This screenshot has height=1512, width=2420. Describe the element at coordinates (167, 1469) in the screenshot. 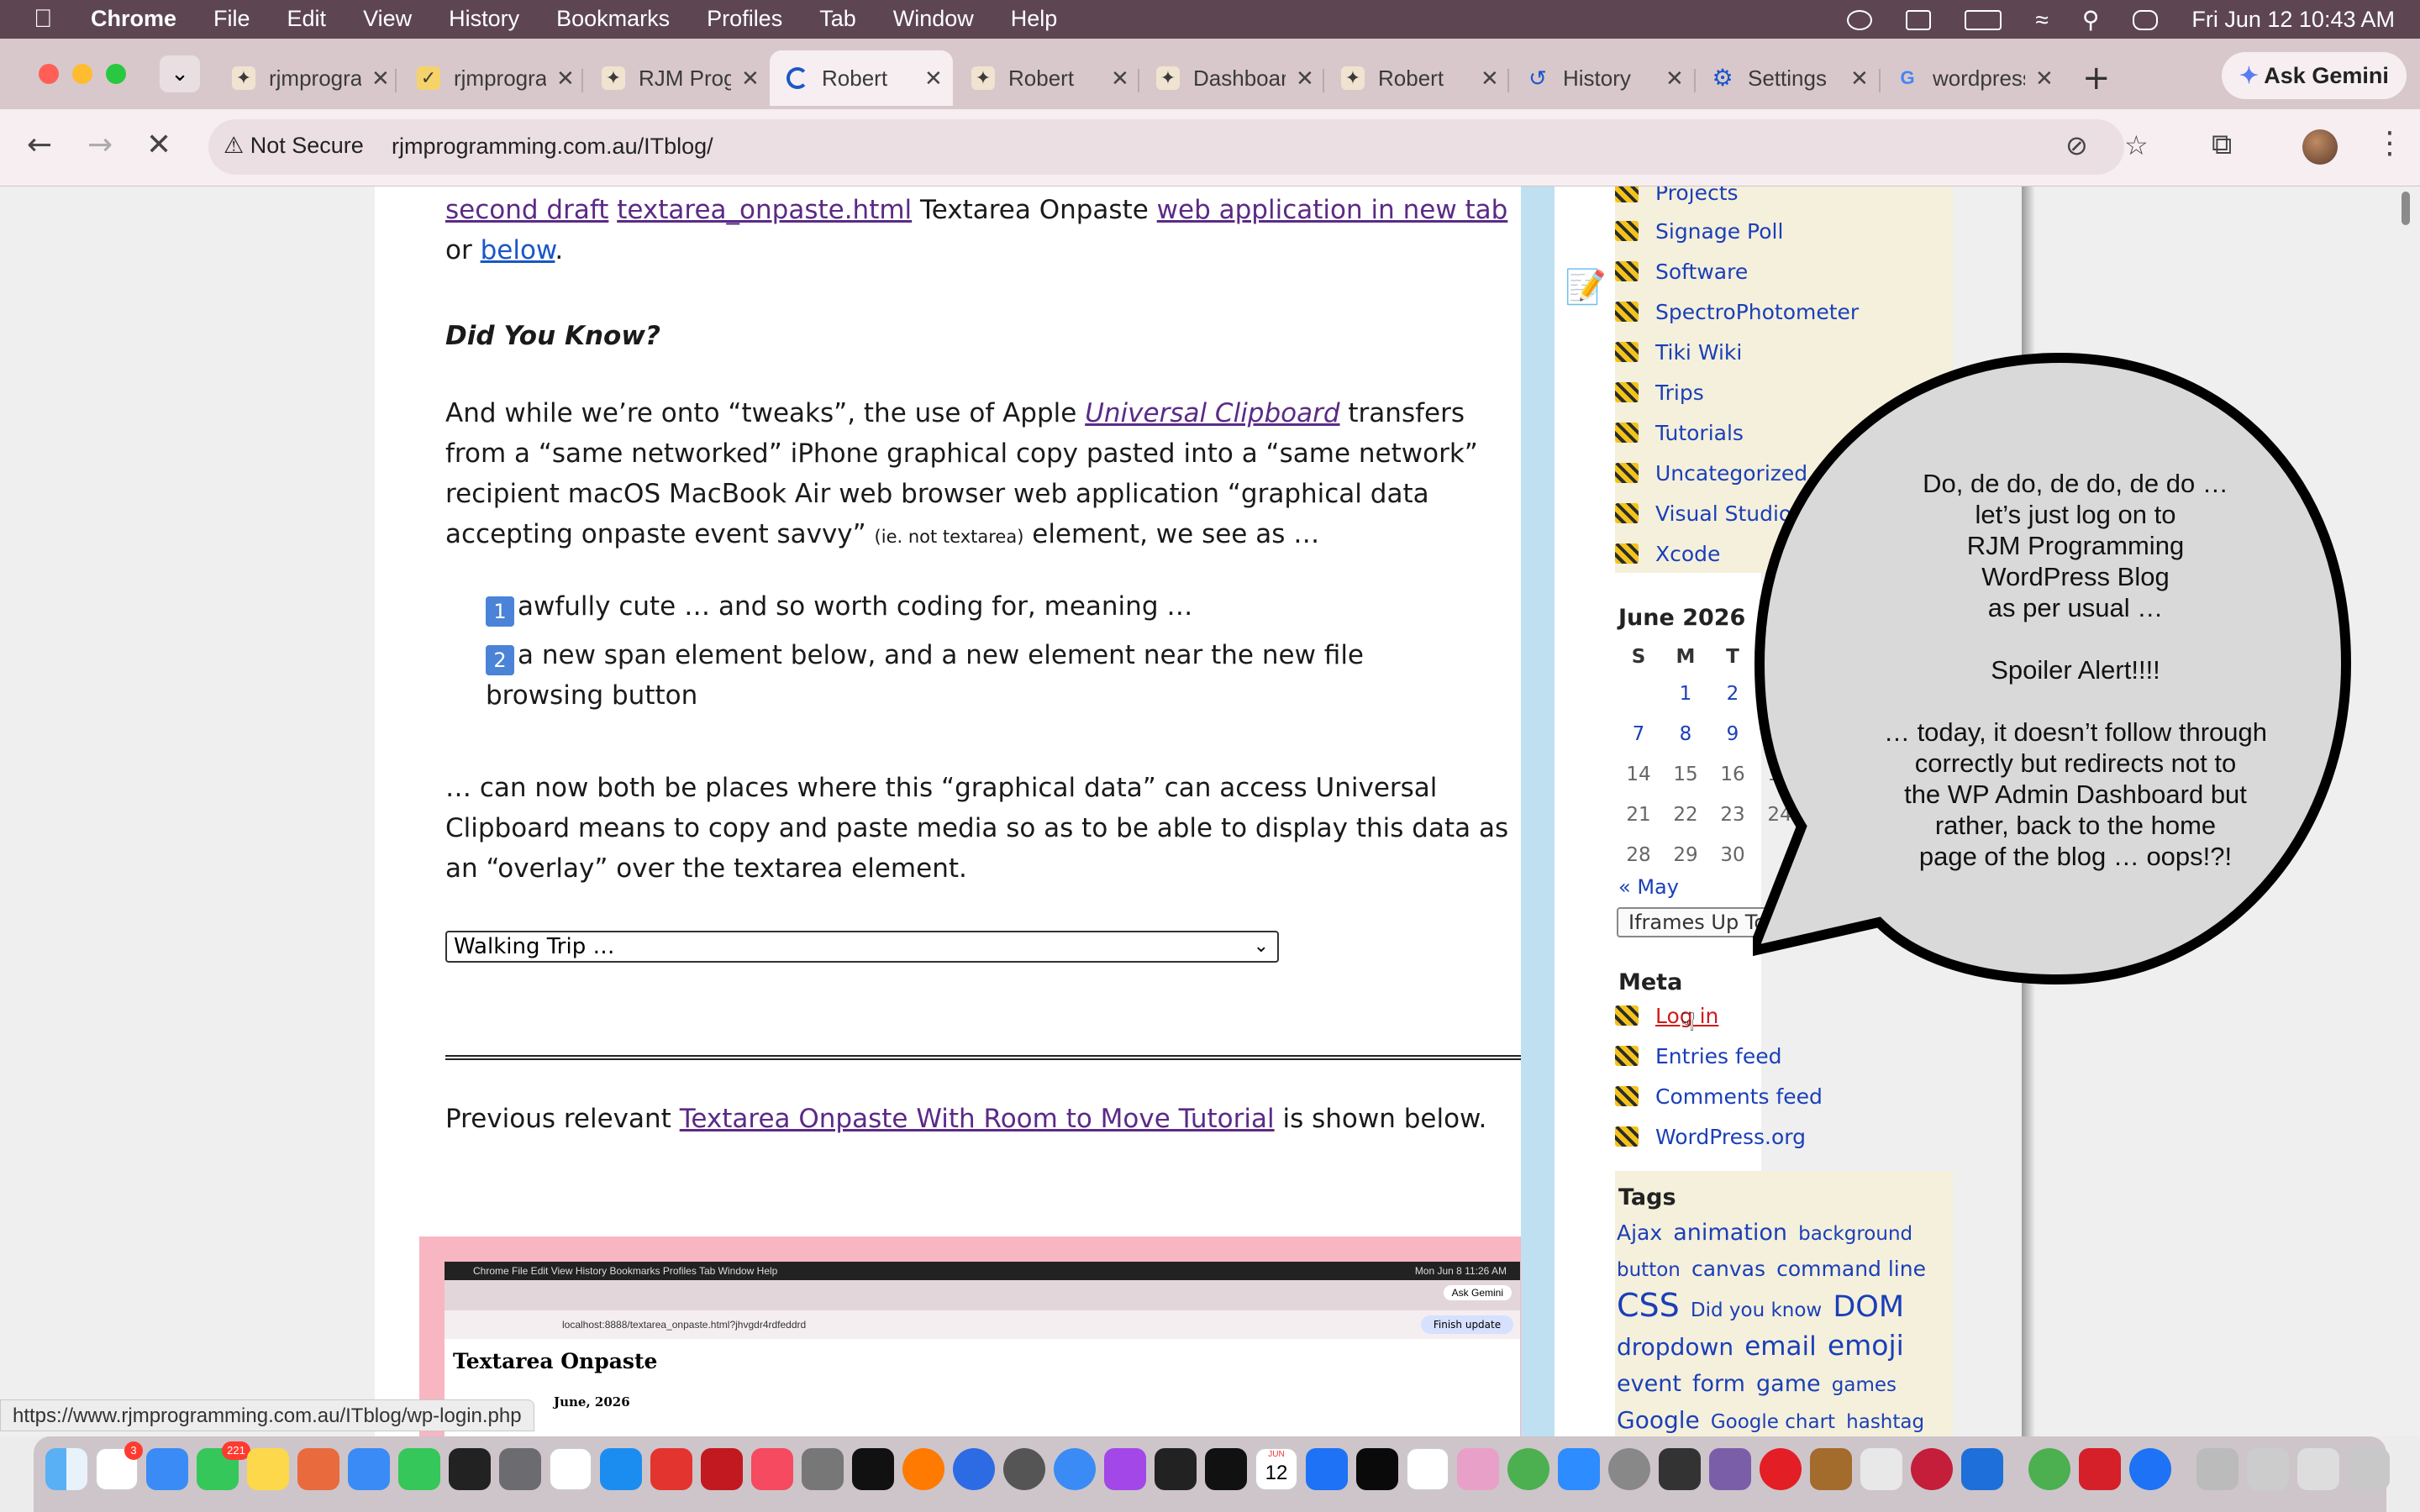

I see `mail-icon` at that location.